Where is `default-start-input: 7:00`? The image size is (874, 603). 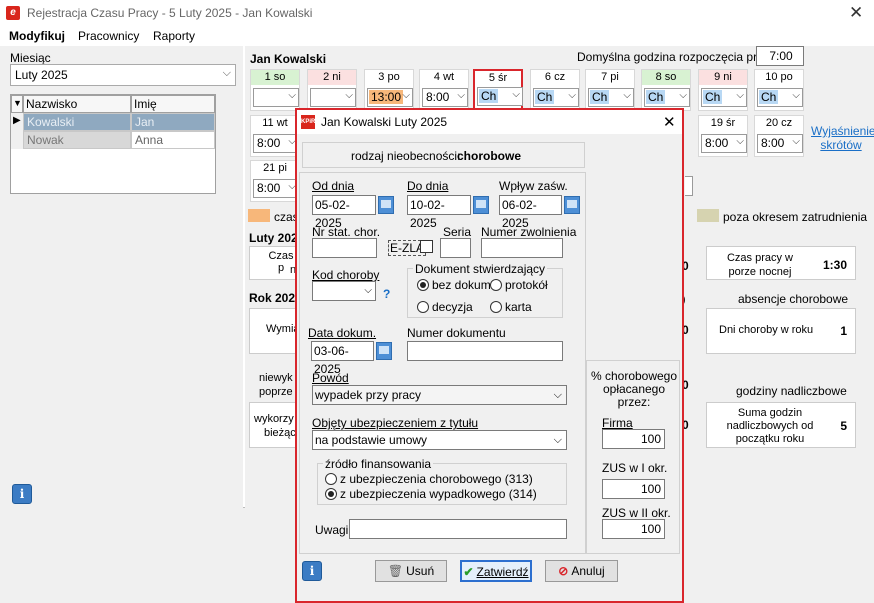
default-start-input: 7:00 is located at coordinates (780, 56).